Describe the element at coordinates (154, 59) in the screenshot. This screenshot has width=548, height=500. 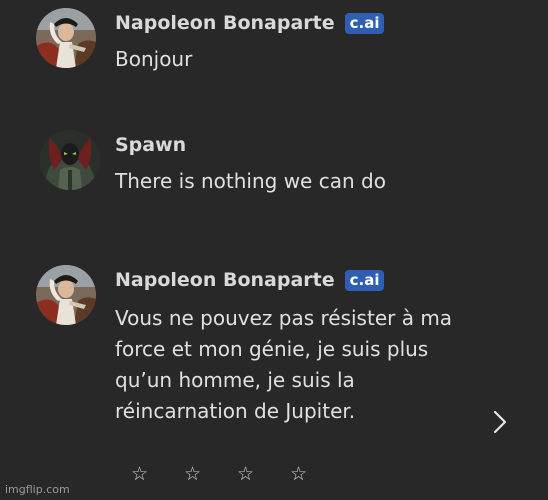
I see `message-text: Bonjour` at that location.